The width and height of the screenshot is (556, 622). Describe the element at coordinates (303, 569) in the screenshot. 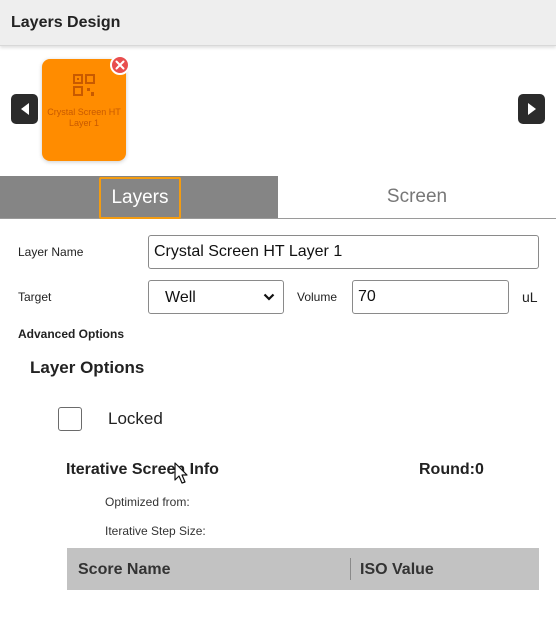

I see `score-table-header: Score Name ISO Value` at that location.